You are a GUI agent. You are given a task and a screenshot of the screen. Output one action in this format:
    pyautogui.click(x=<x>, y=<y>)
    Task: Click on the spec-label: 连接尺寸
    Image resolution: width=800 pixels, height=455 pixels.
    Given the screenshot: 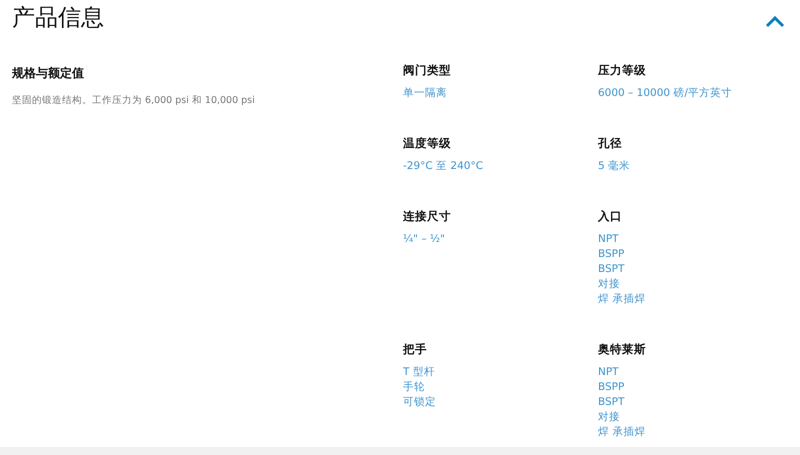 What is the action you would take?
    pyautogui.click(x=427, y=216)
    